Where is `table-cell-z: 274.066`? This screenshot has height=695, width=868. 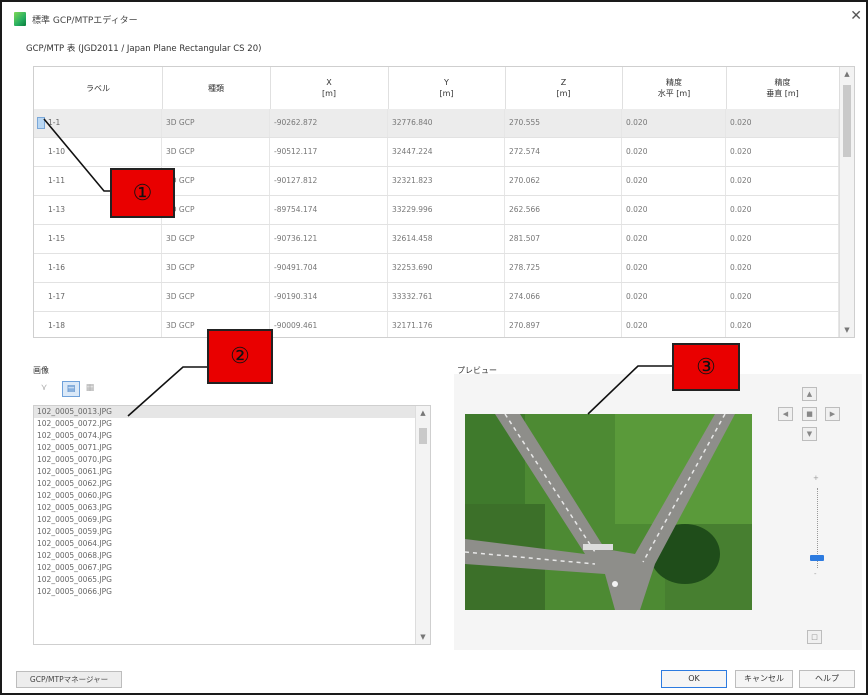
table-cell-z: 274.066 is located at coordinates (563, 297).